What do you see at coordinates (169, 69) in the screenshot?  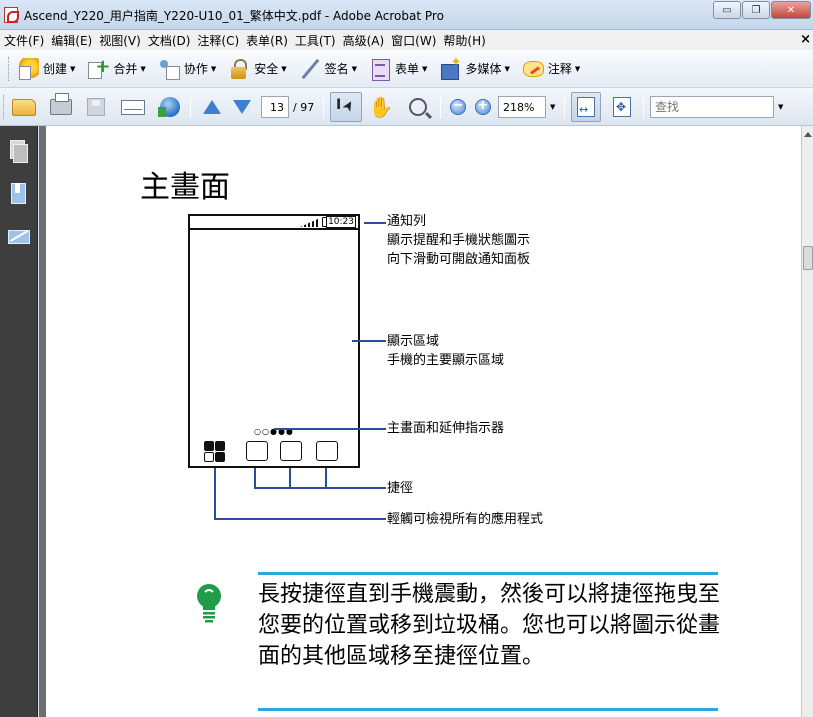 I see `collaborate-icon` at bounding box center [169, 69].